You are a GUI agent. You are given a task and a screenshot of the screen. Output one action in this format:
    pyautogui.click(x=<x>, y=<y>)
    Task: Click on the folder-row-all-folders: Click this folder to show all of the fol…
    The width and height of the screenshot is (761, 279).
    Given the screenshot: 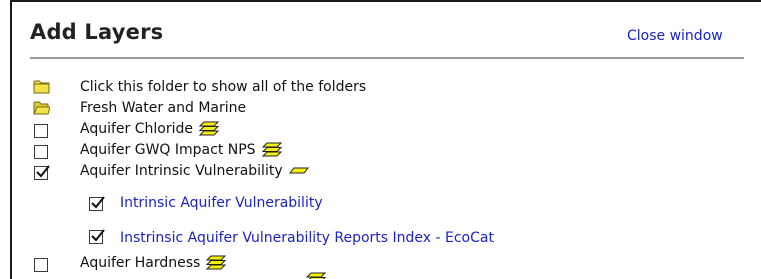 What is the action you would take?
    pyautogui.click(x=199, y=87)
    